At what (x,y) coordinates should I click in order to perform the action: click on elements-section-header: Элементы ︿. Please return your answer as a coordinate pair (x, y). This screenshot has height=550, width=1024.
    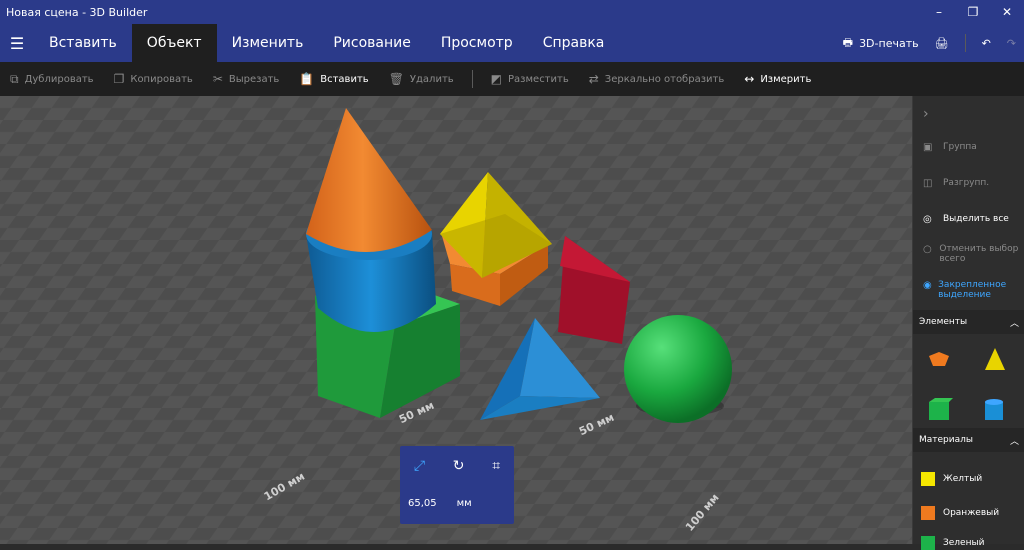
    Looking at the image, I should click on (968, 322).